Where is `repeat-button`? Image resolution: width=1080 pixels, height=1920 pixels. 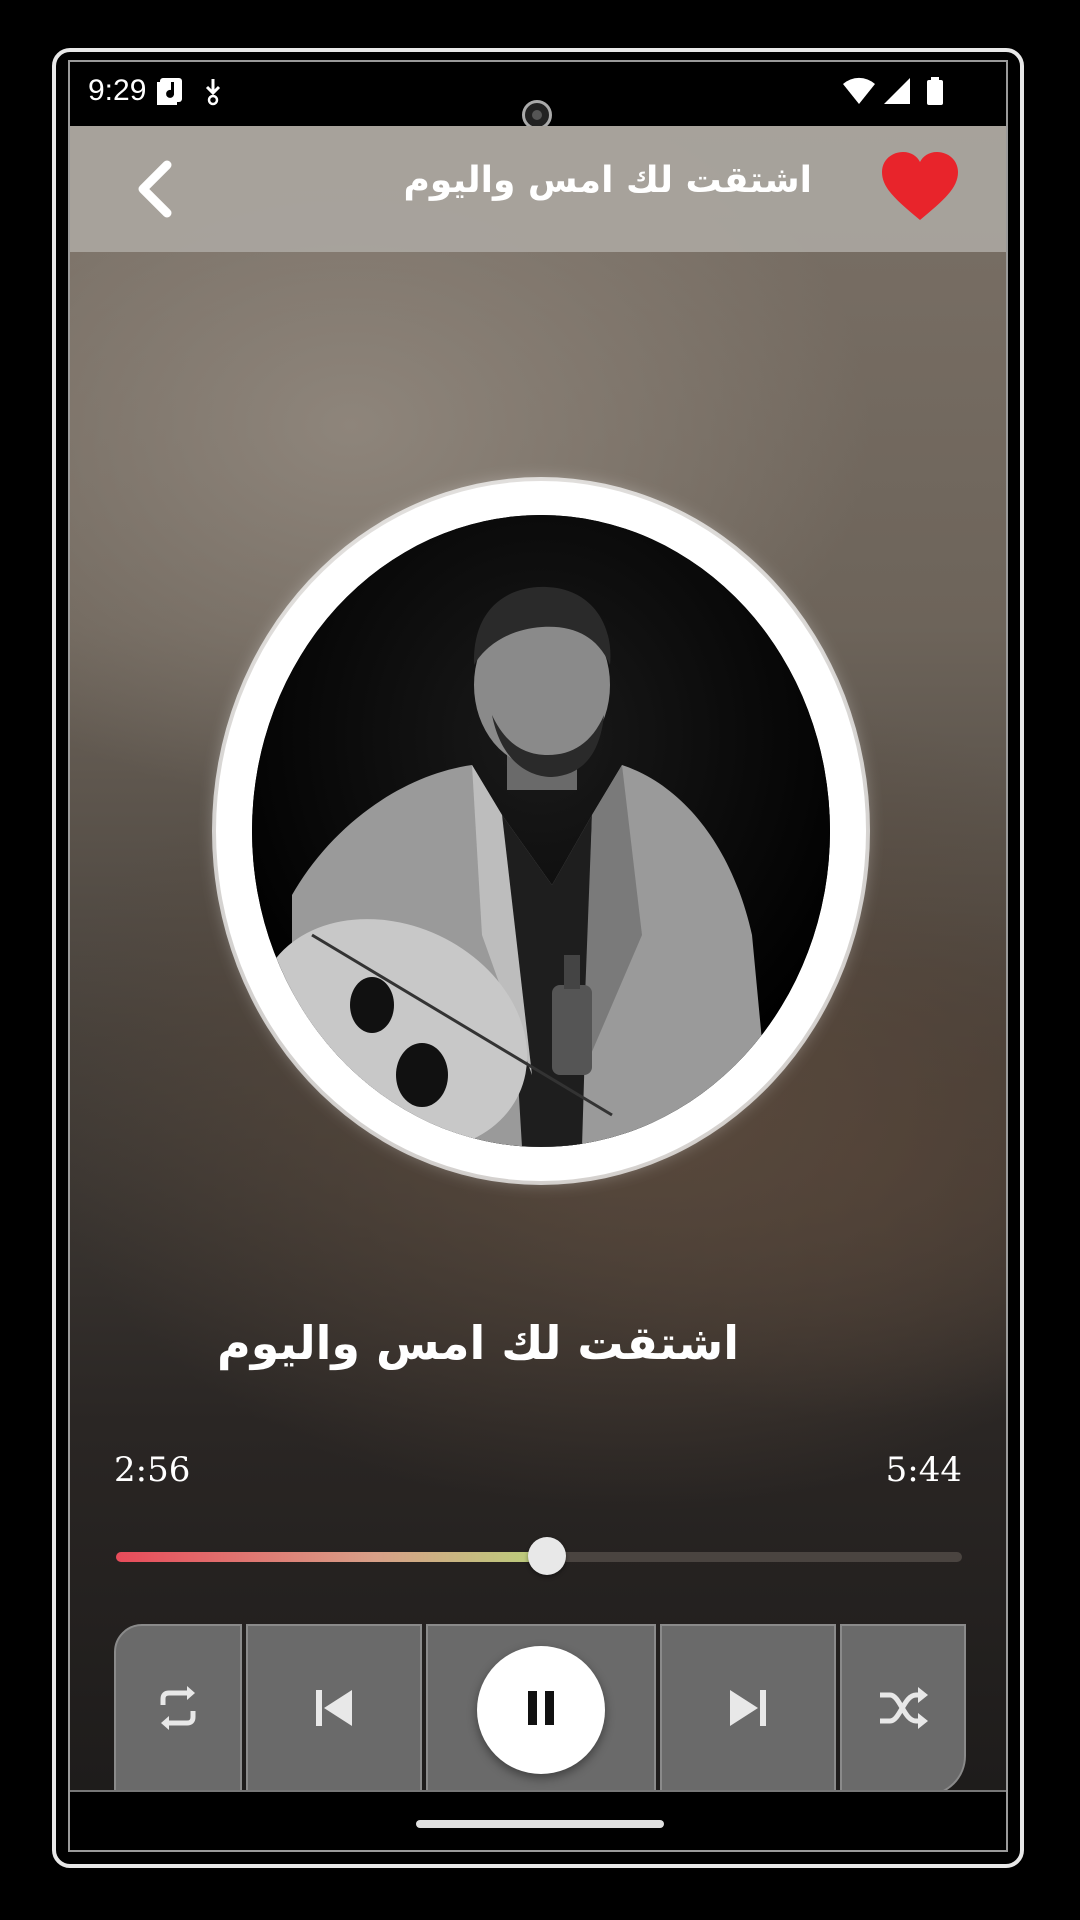 repeat-button is located at coordinates (178, 1710).